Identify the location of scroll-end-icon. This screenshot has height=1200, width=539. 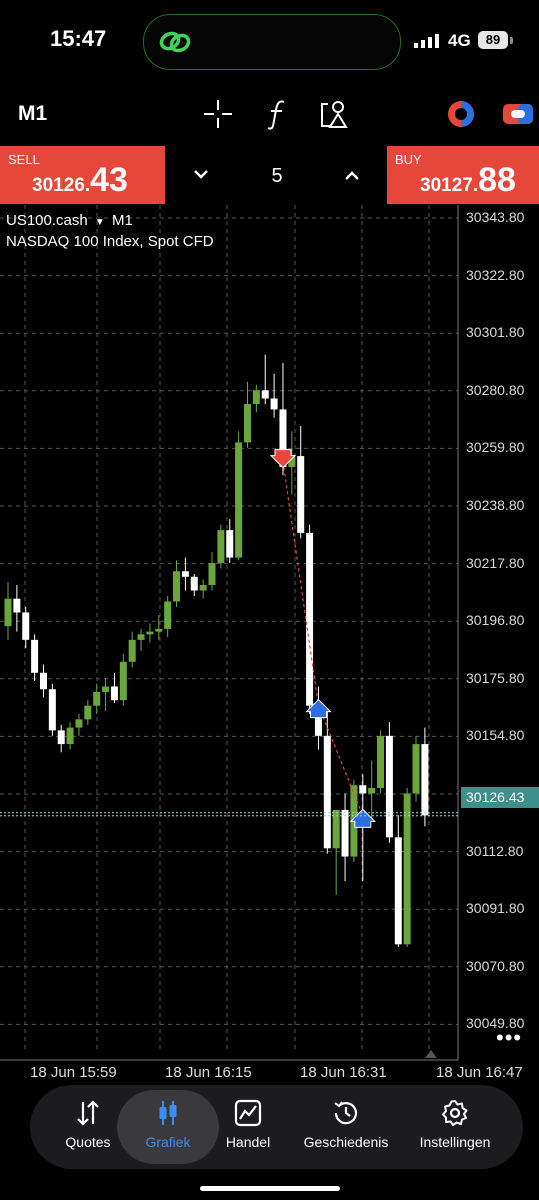
(431, 1054).